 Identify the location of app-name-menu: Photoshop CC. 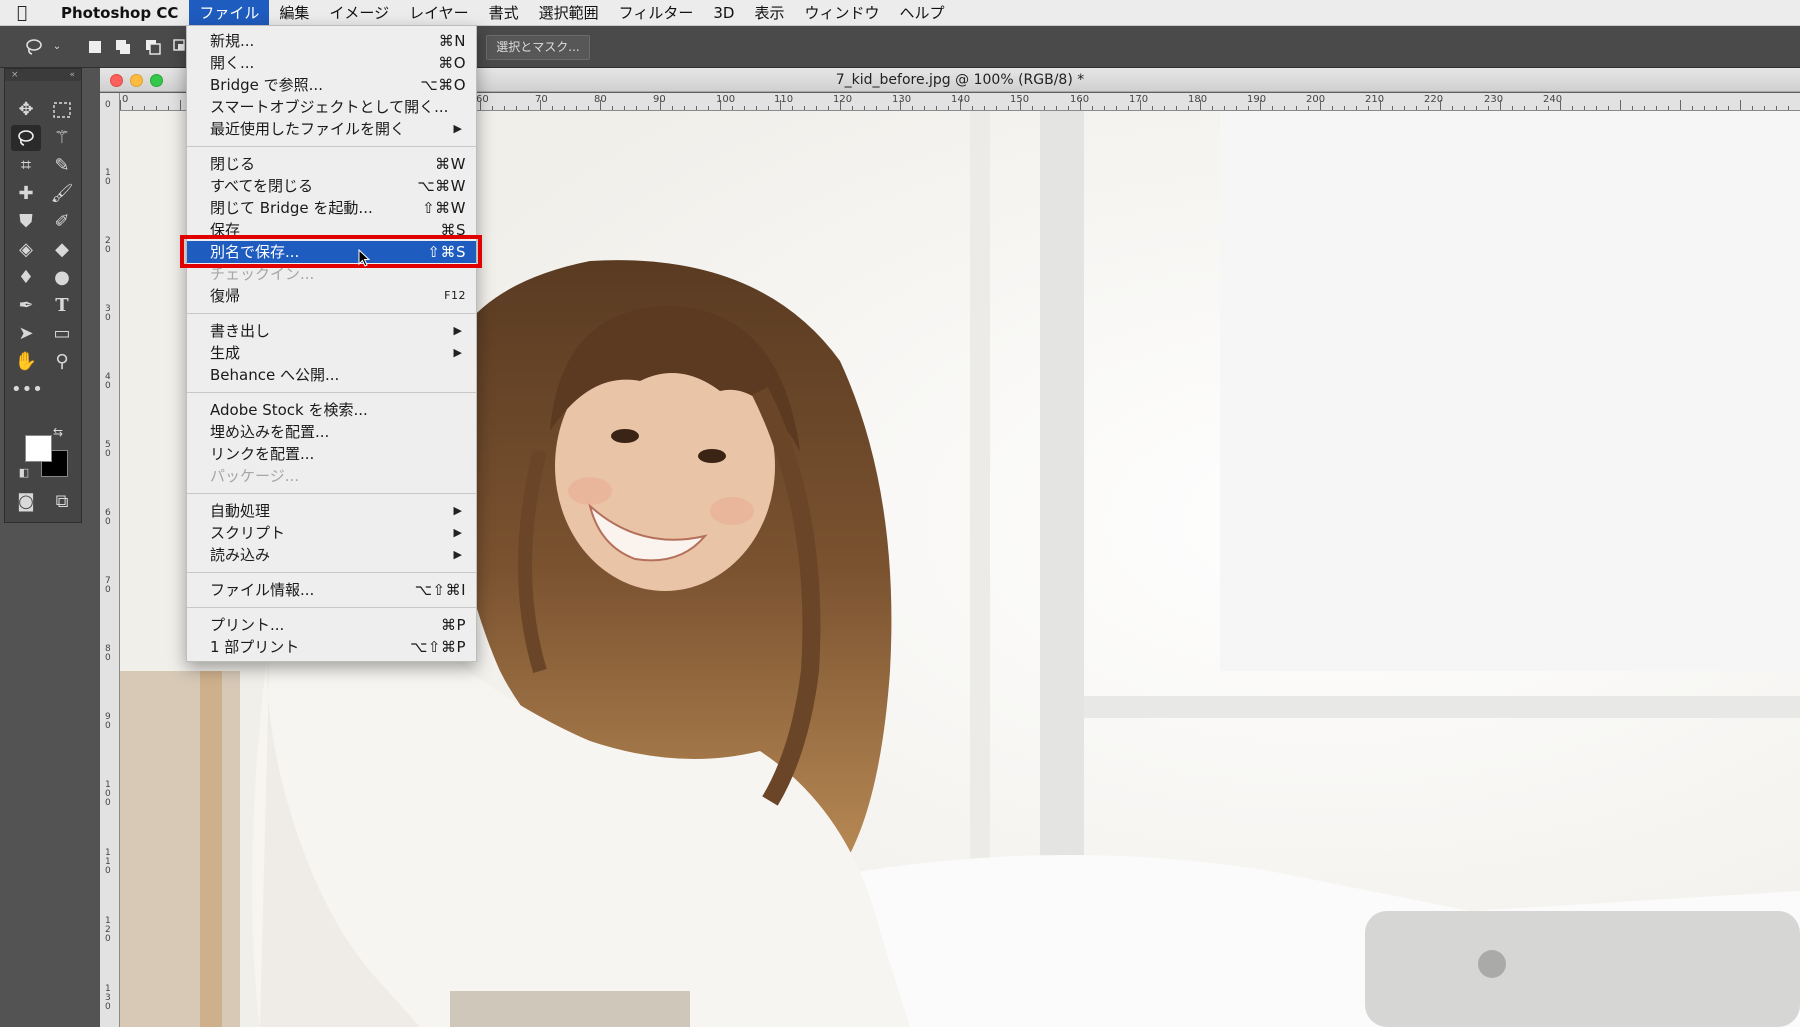
(116, 13).